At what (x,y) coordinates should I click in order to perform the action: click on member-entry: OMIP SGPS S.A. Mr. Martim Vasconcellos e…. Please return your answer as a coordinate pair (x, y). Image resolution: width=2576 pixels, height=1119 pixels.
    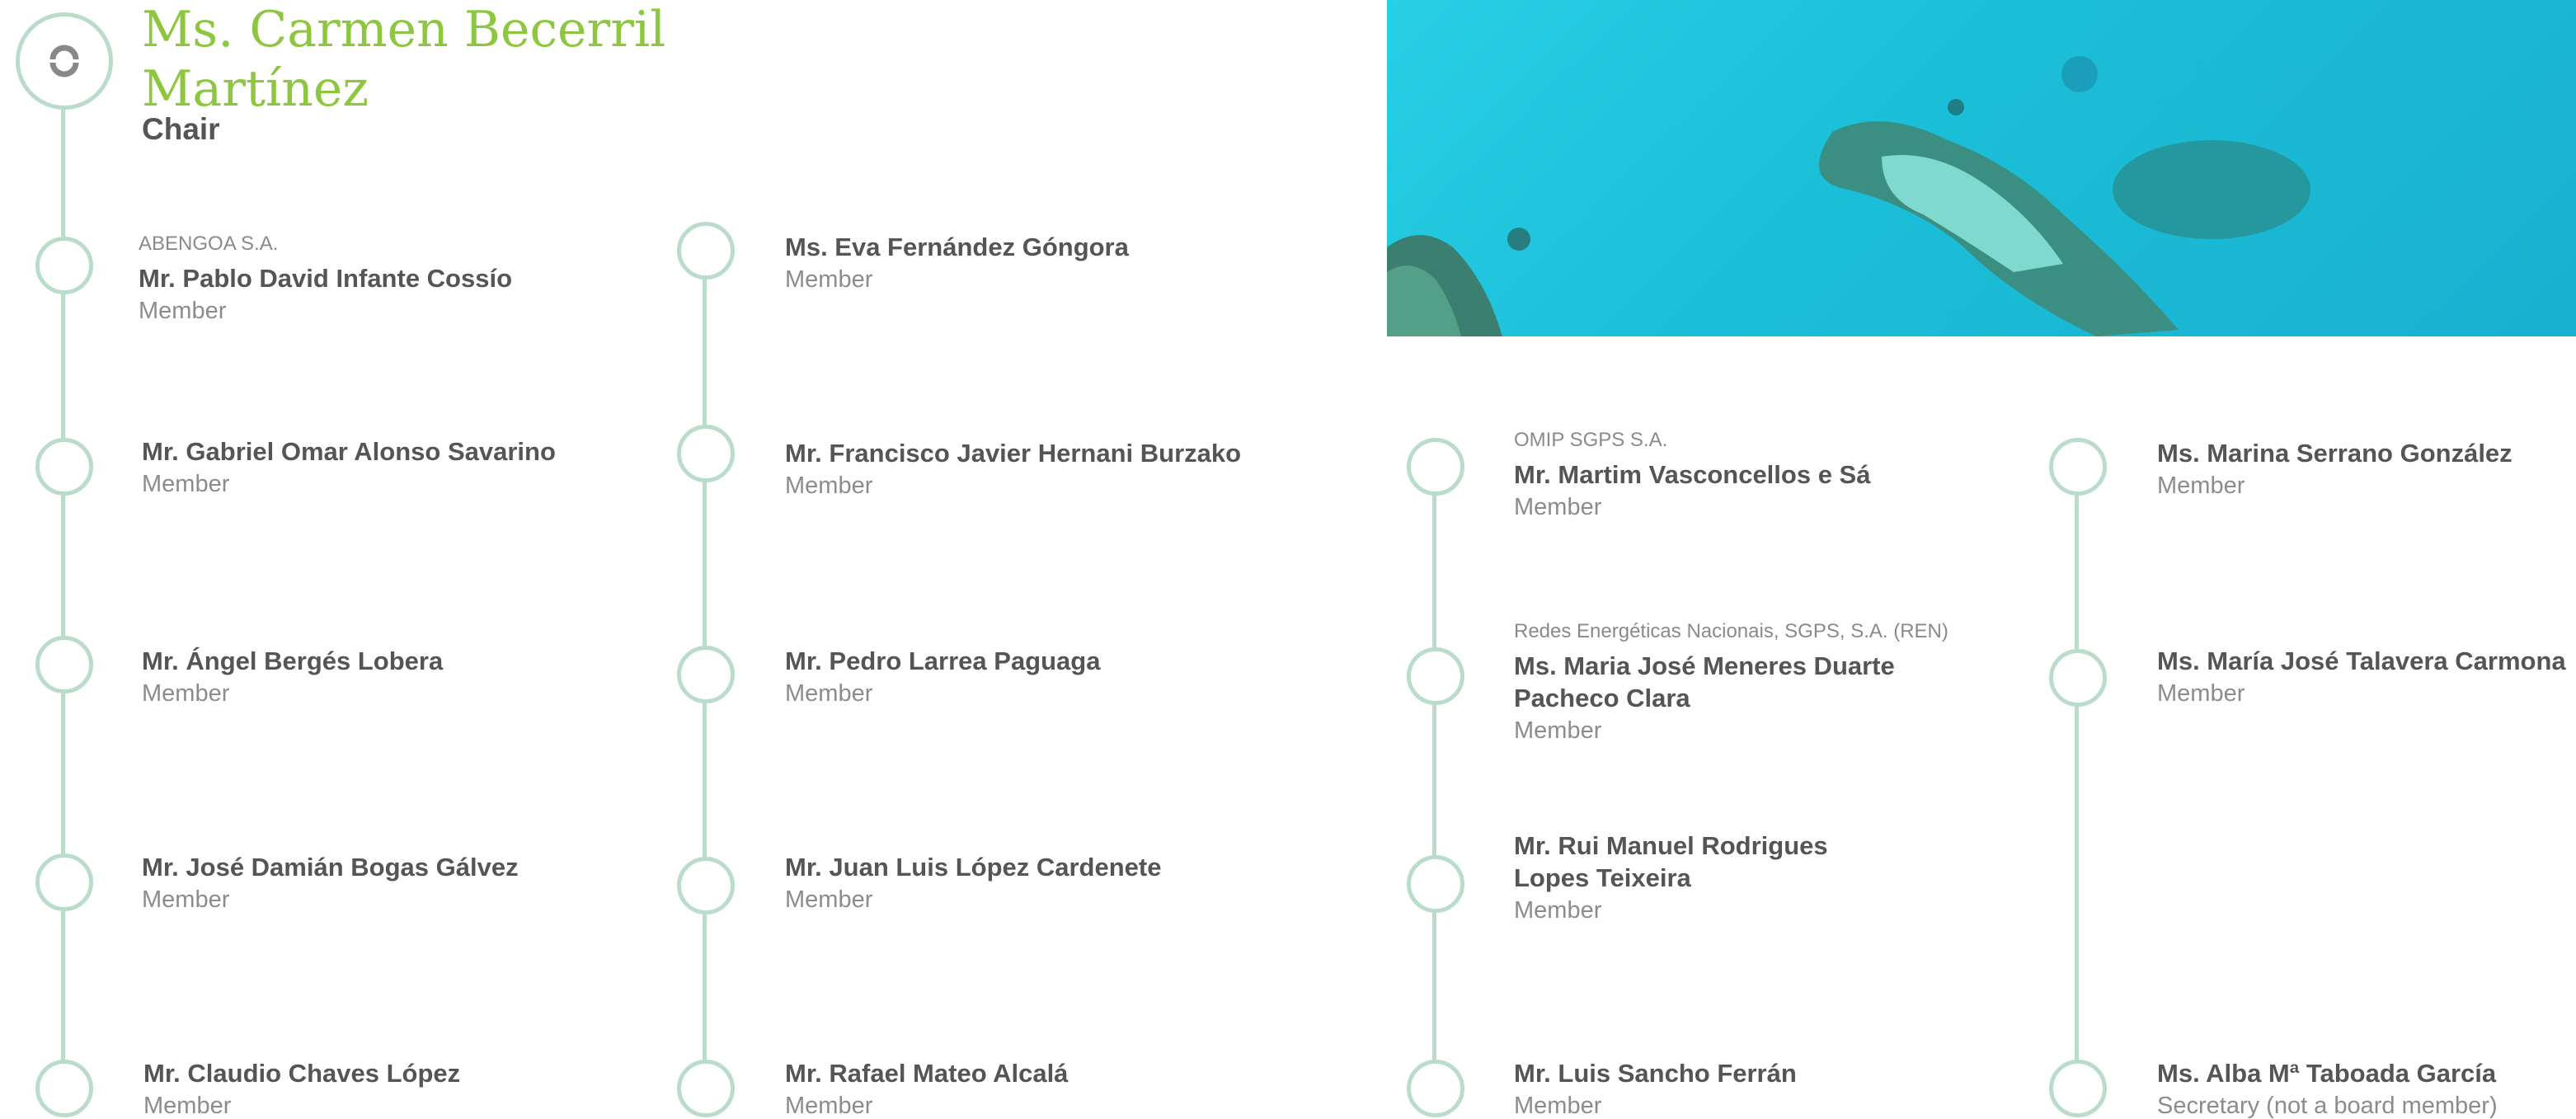
    Looking at the image, I should click on (1692, 475).